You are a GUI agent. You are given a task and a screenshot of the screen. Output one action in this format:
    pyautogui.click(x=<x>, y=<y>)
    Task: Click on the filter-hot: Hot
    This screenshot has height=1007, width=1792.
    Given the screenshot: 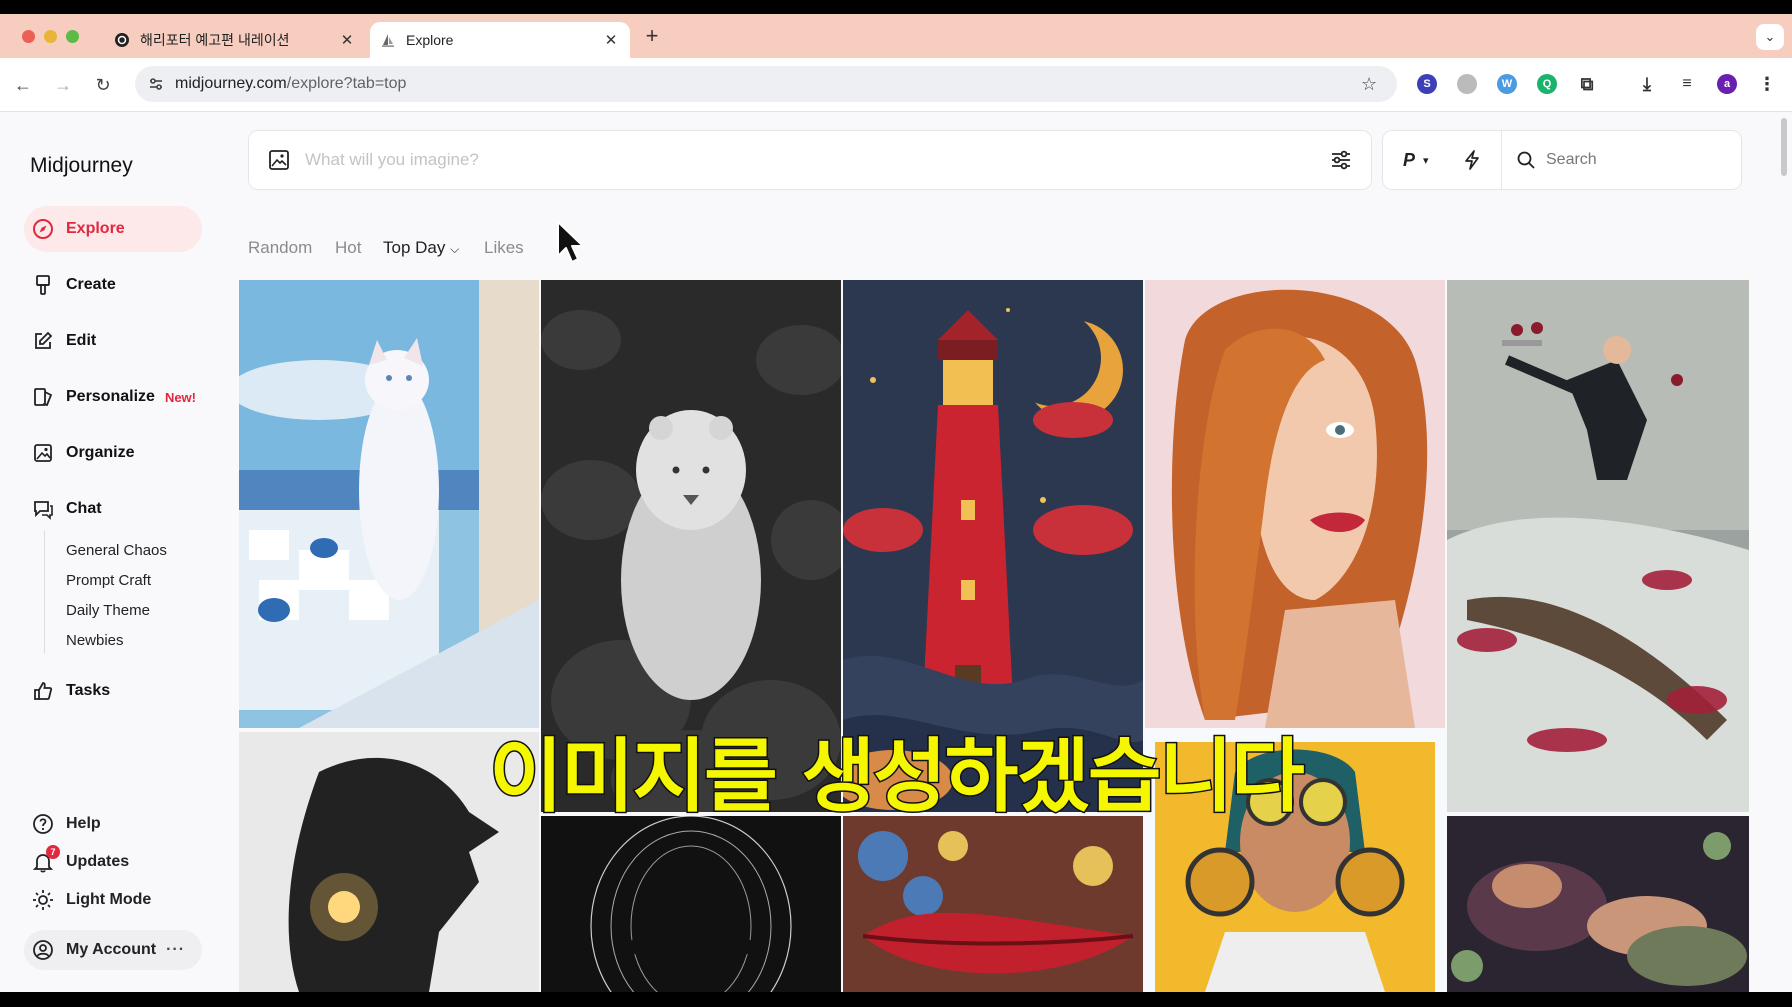 What is the action you would take?
    pyautogui.click(x=348, y=248)
    